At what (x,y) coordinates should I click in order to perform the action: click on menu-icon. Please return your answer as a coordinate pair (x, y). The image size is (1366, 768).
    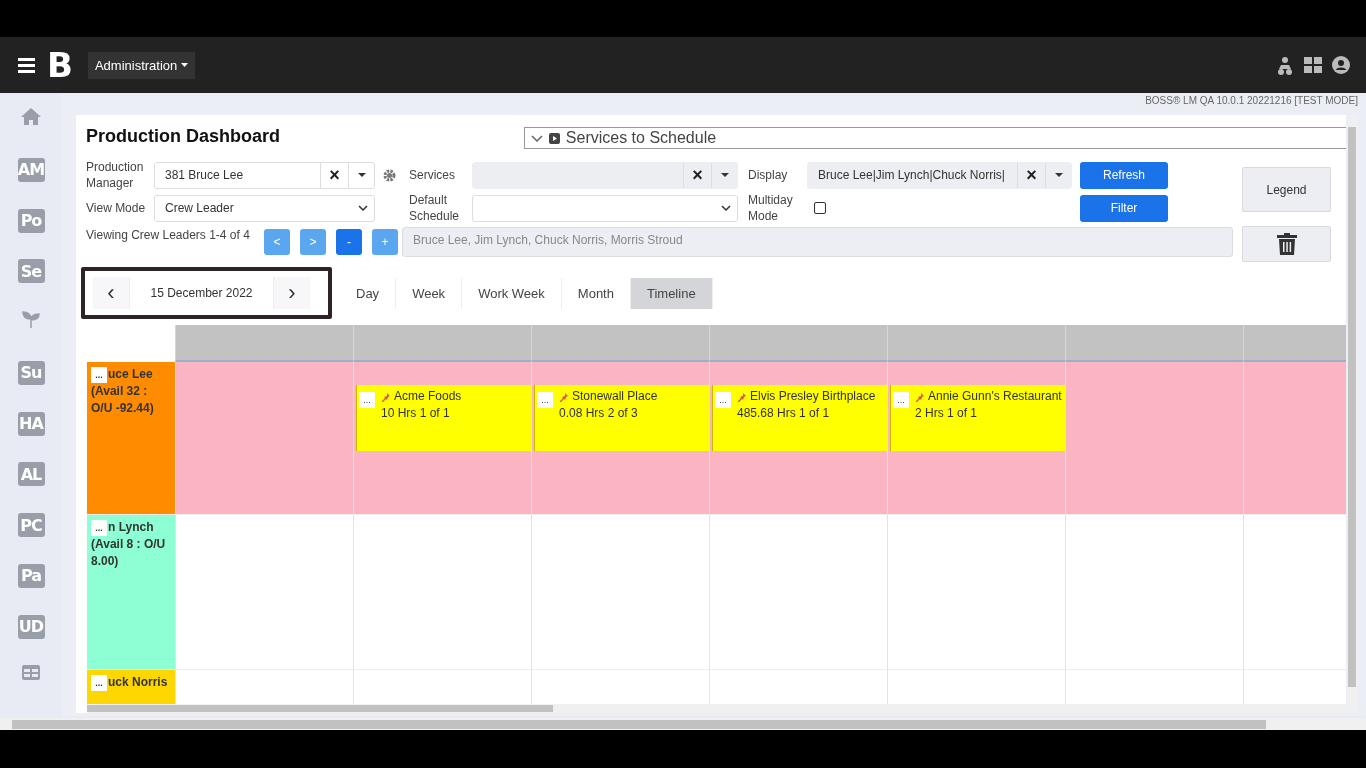
    Looking at the image, I should click on (26, 65).